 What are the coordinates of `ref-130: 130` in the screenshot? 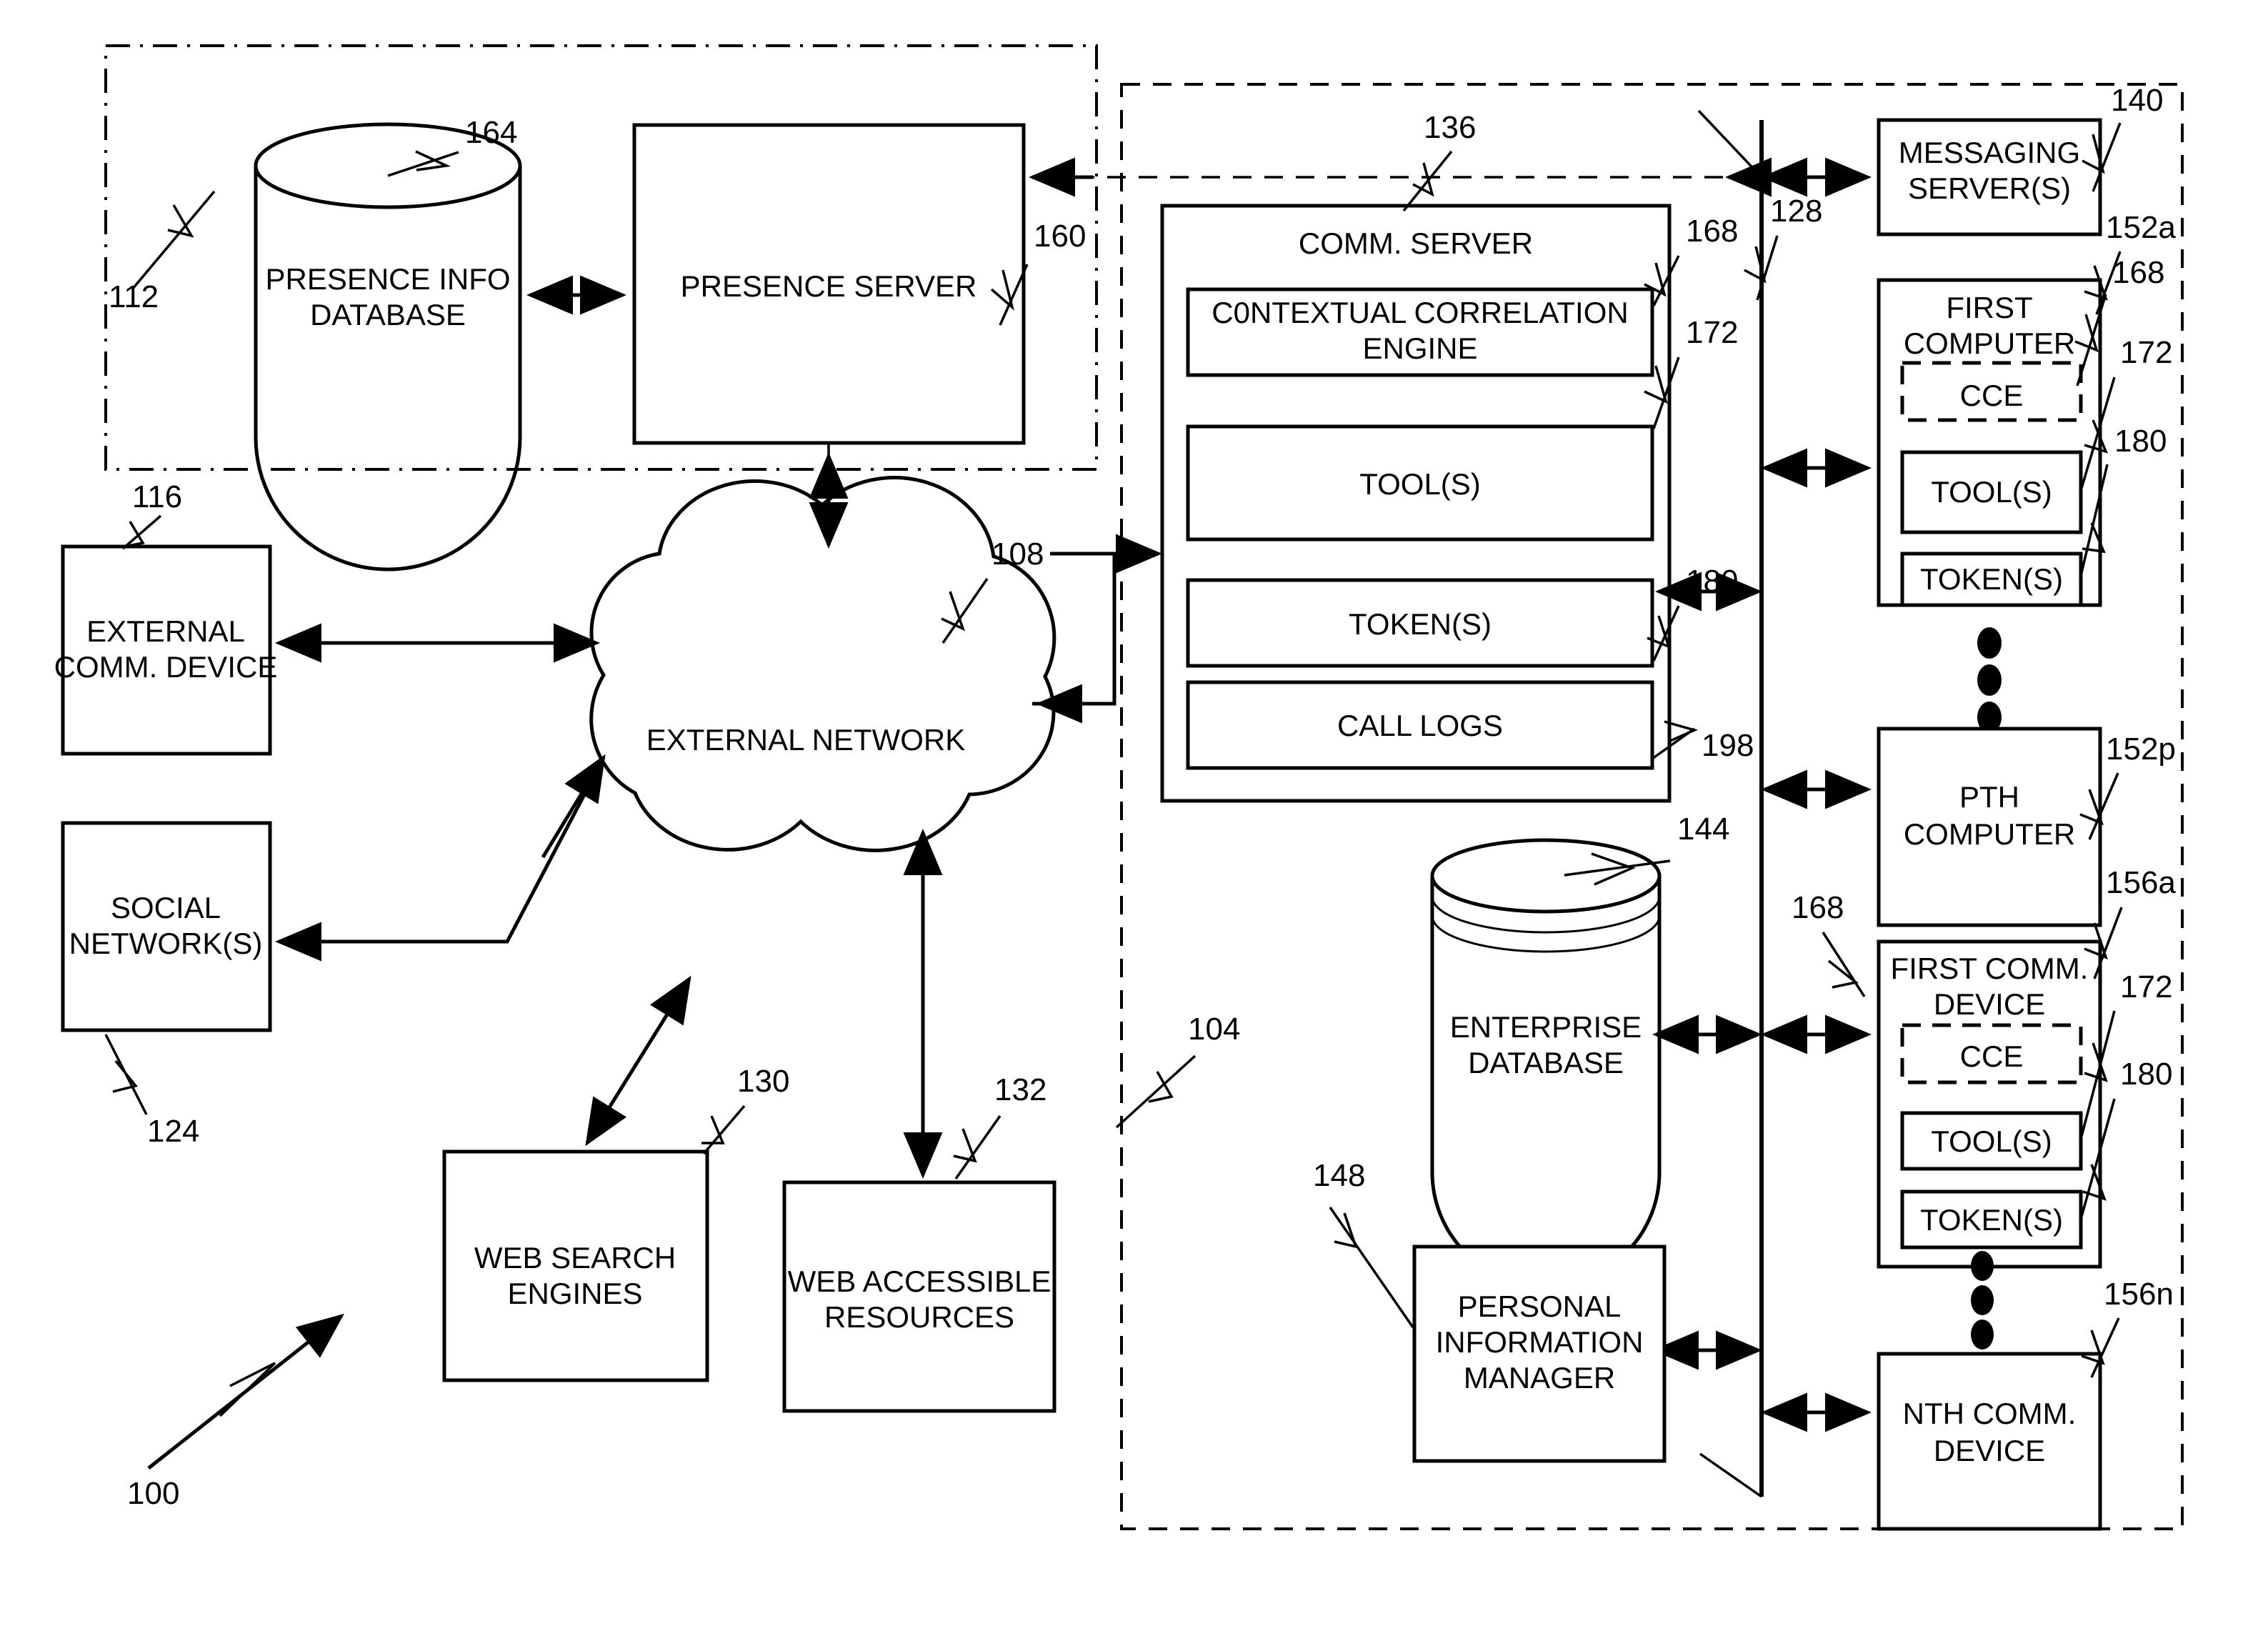 It's located at (763, 1081).